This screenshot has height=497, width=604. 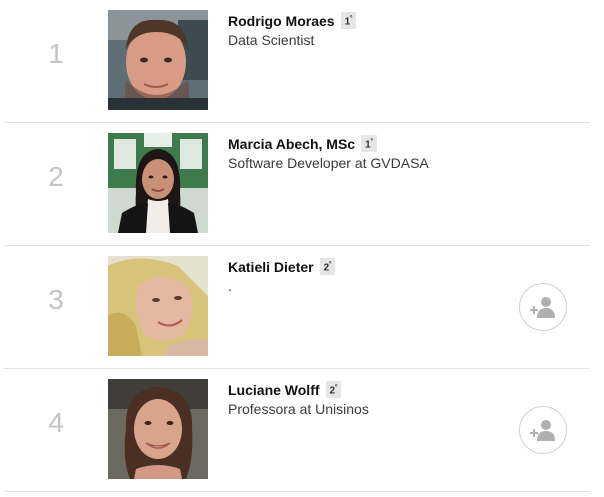 I want to click on person-name: Luciane Wolff, so click(x=274, y=390).